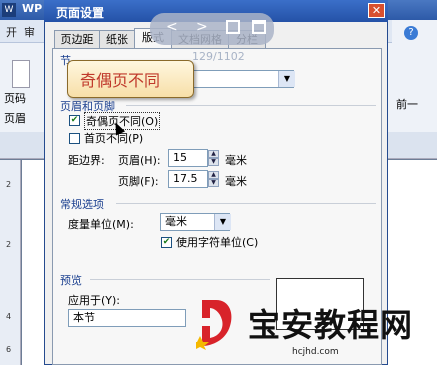  Describe the element at coordinates (138, 181) in the screenshot. I see `footer-distance-label: 页脚(F):` at that location.